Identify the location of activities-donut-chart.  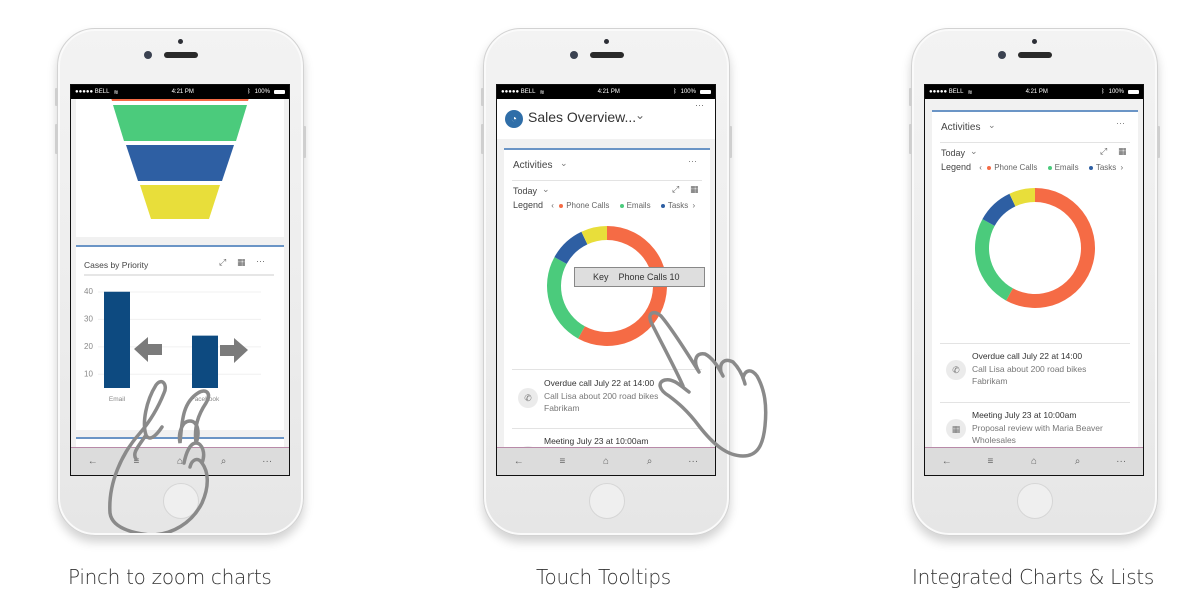
(1035, 248).